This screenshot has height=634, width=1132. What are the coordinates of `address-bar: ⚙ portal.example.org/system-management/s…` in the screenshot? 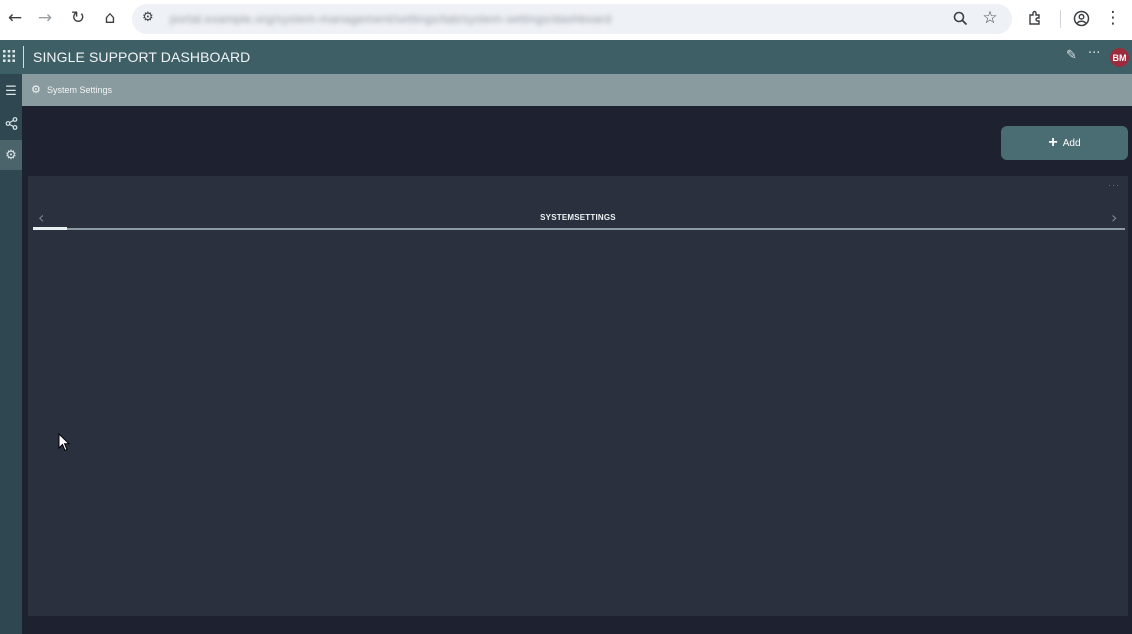 It's located at (572, 19).